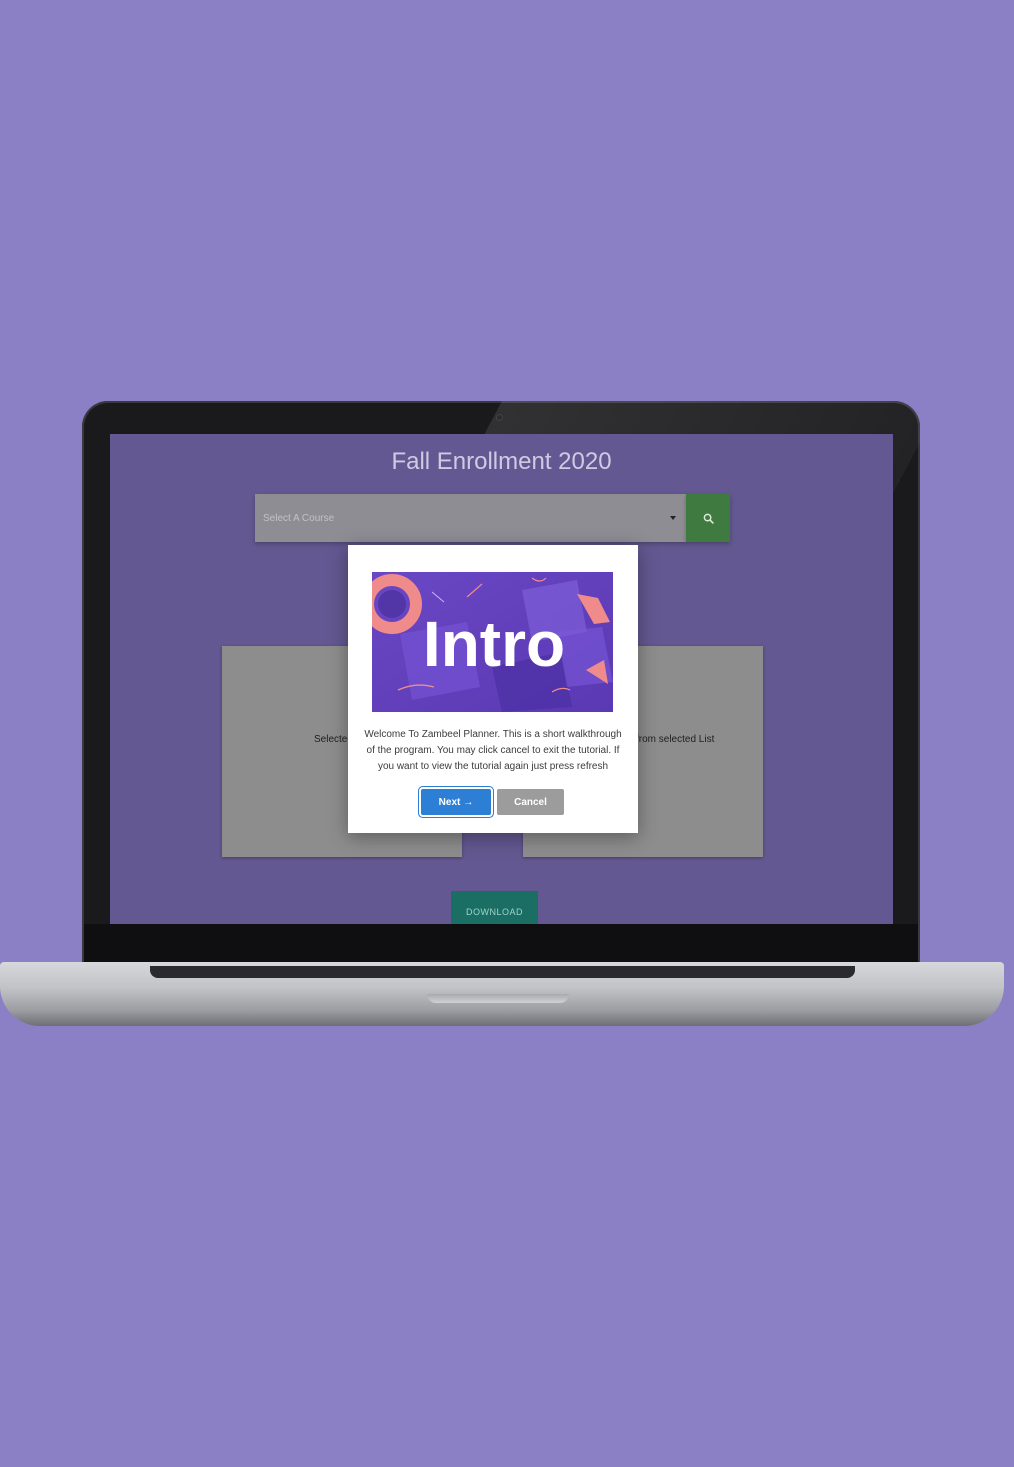 The width and height of the screenshot is (1014, 1467). Describe the element at coordinates (468, 802) in the screenshot. I see `arrow-right-icon: →` at that location.